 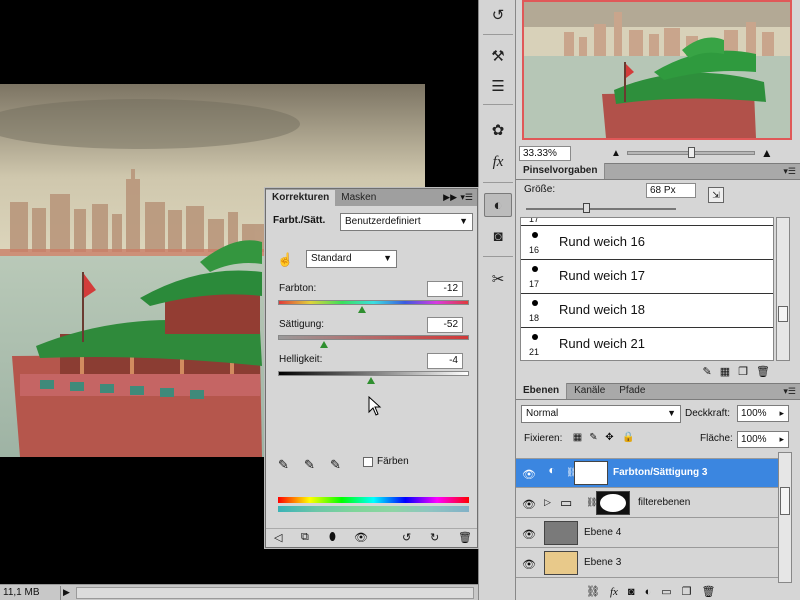 What do you see at coordinates (434, 537) in the screenshot?
I see `reset-icon: ↻` at bounding box center [434, 537].